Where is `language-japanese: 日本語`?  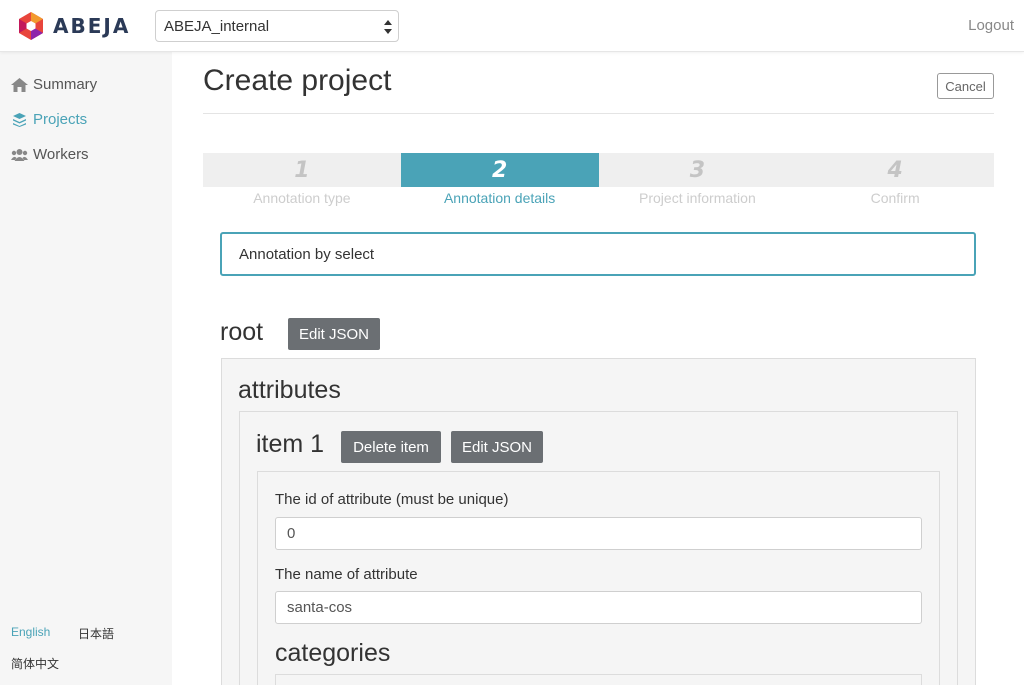
language-japanese: 日本語 is located at coordinates (96, 633).